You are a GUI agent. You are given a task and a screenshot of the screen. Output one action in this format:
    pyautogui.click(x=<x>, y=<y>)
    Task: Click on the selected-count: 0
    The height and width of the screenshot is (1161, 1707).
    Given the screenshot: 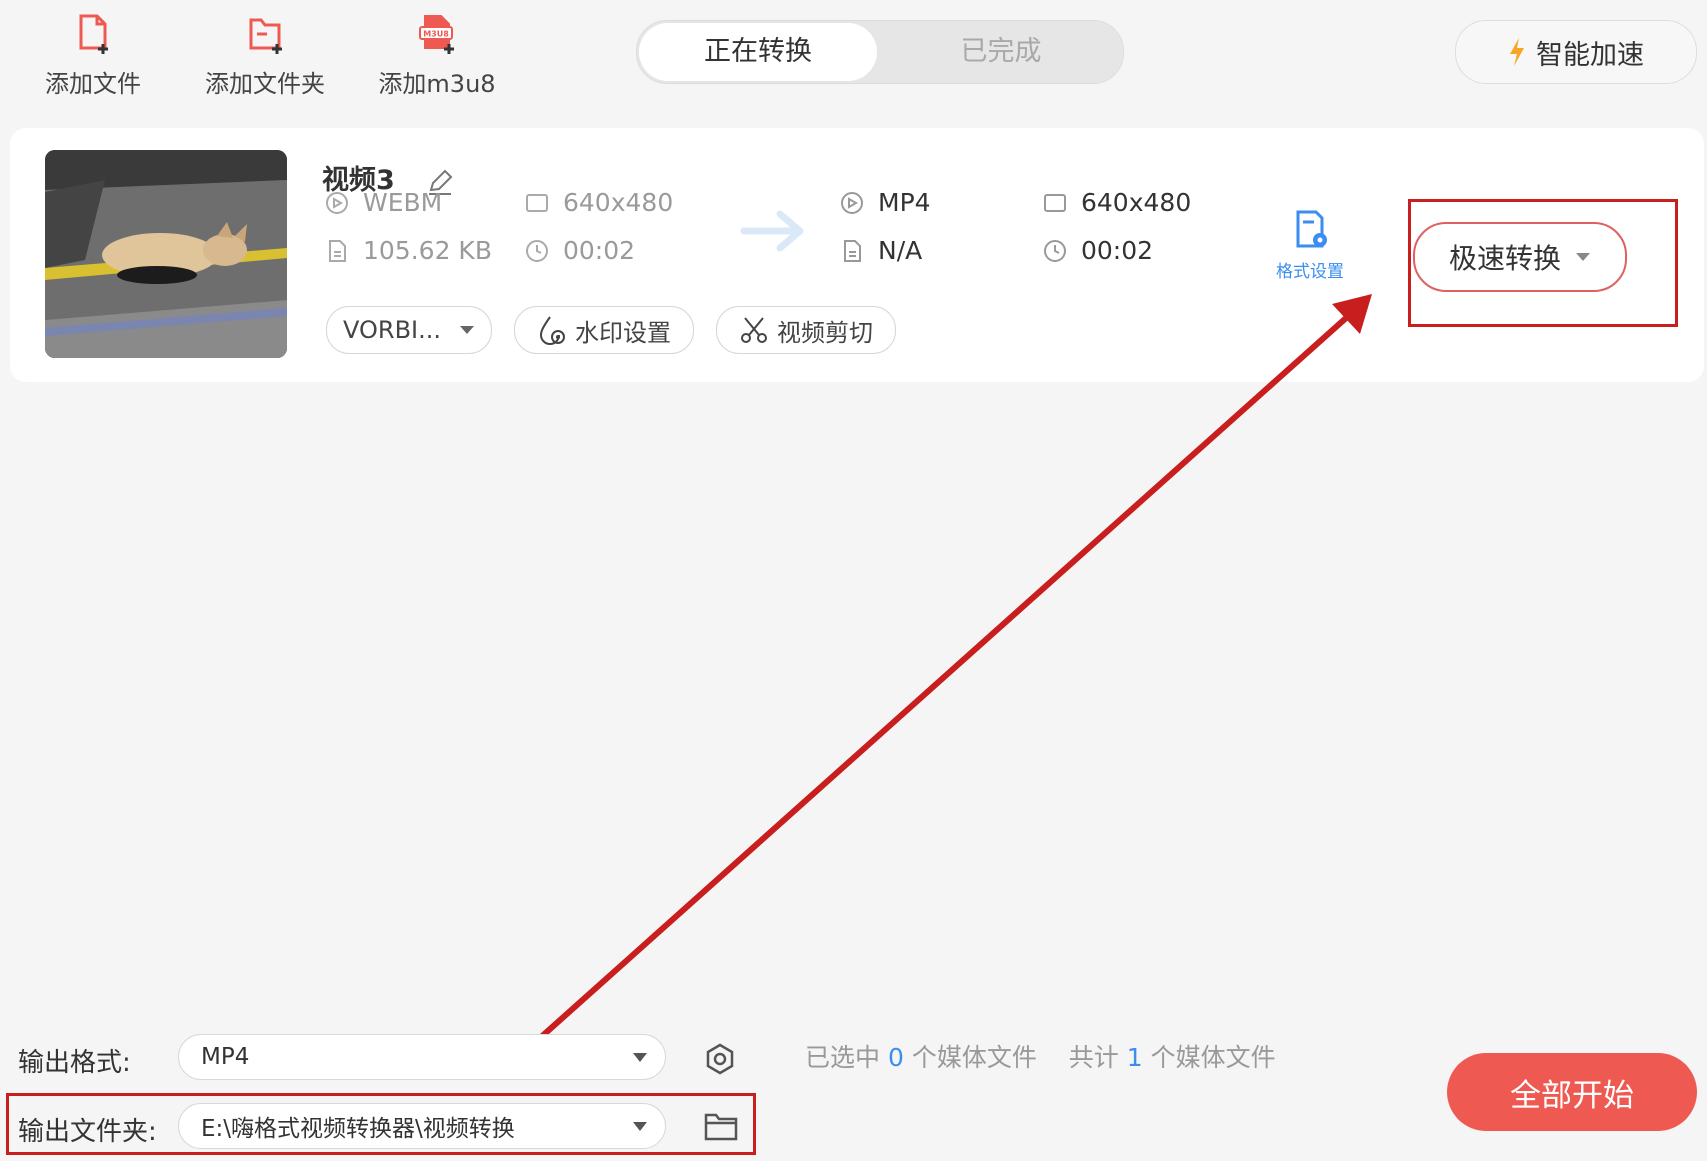 What is the action you would take?
    pyautogui.click(x=895, y=1057)
    